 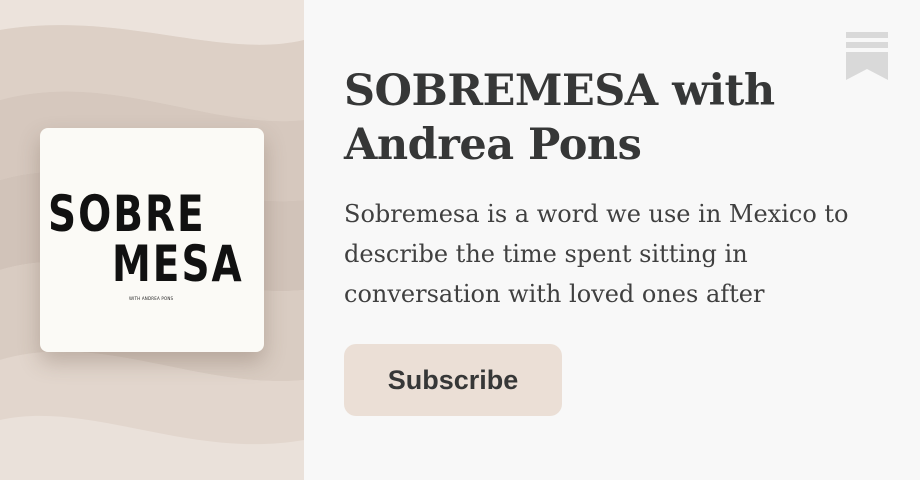 I want to click on substack-bookmark-icon, so click(x=867, y=56).